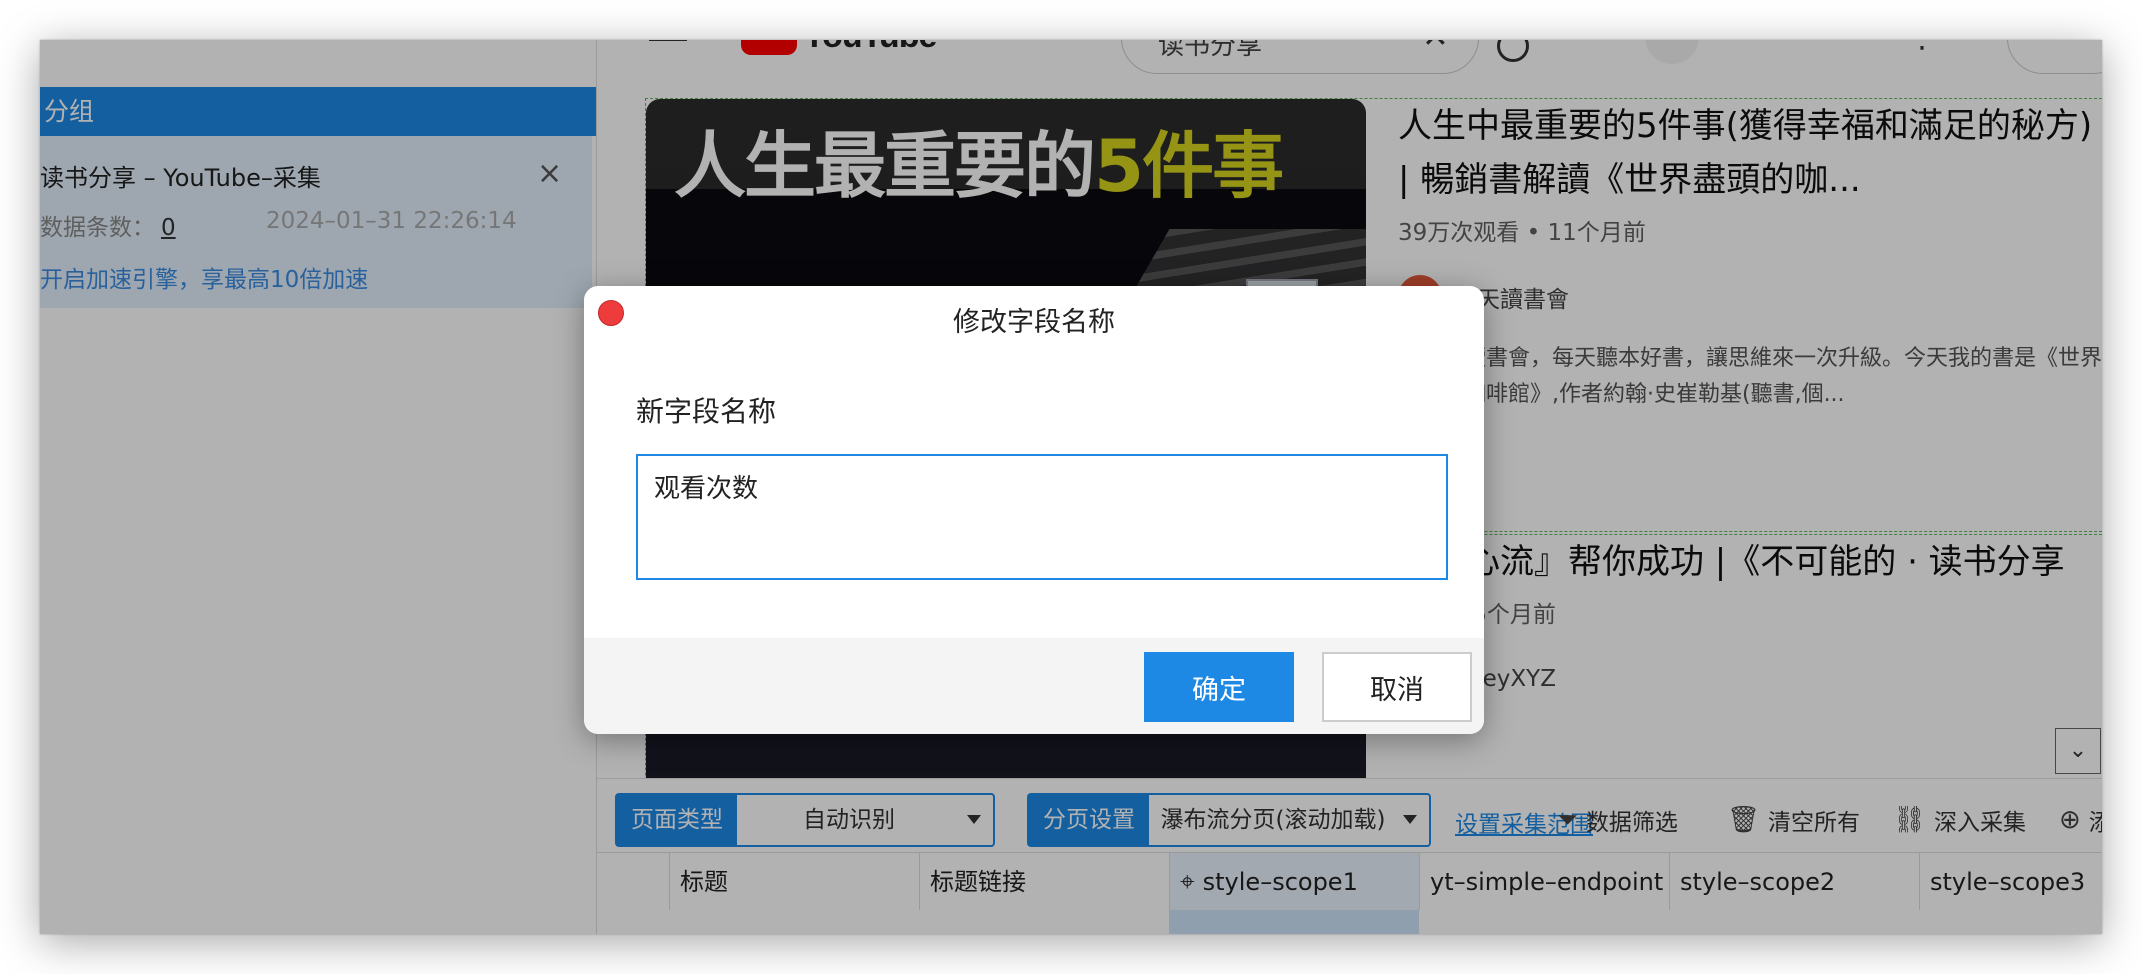 The image size is (2142, 974). What do you see at coordinates (1042, 517) in the screenshot?
I see `field-name-input: 观看次数` at bounding box center [1042, 517].